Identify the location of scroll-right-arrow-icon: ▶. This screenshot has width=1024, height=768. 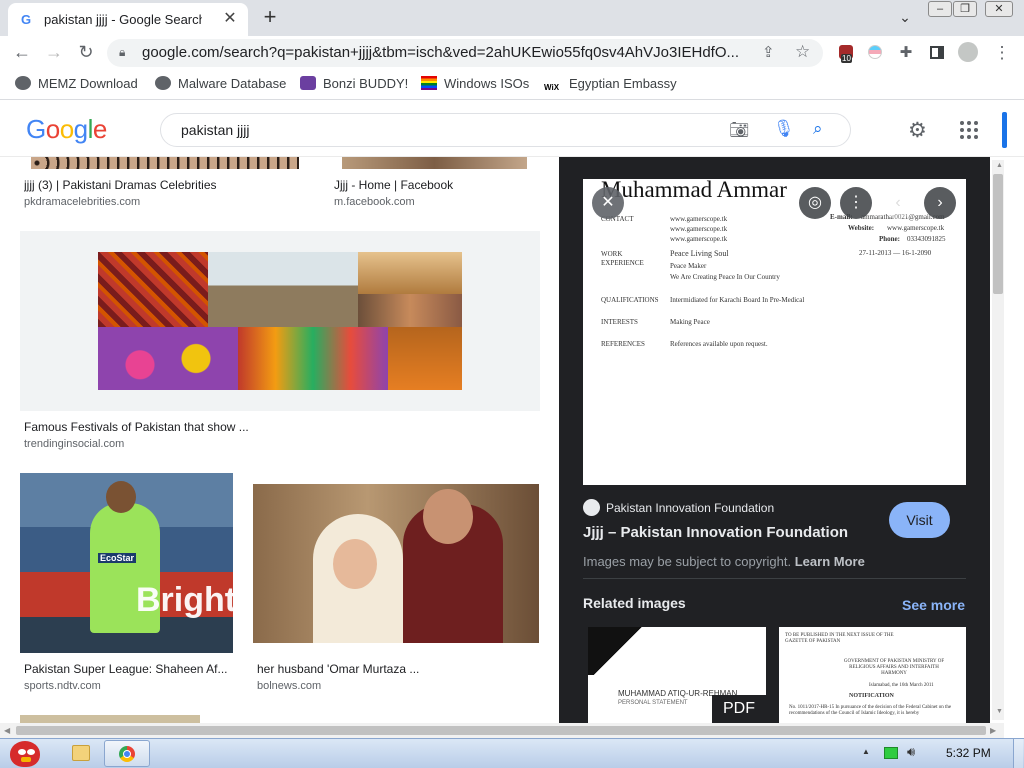
(993, 730).